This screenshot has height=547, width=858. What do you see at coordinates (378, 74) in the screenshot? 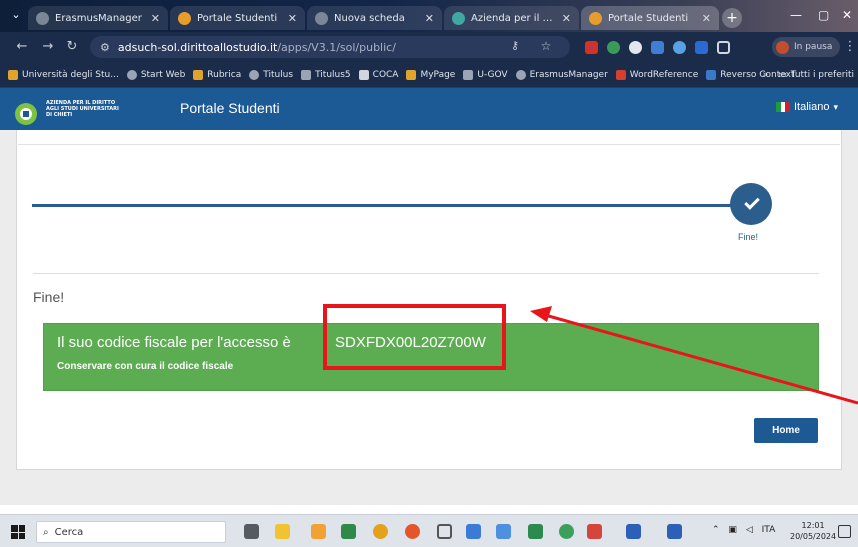
I see `bookmark-item: COCA` at bounding box center [378, 74].